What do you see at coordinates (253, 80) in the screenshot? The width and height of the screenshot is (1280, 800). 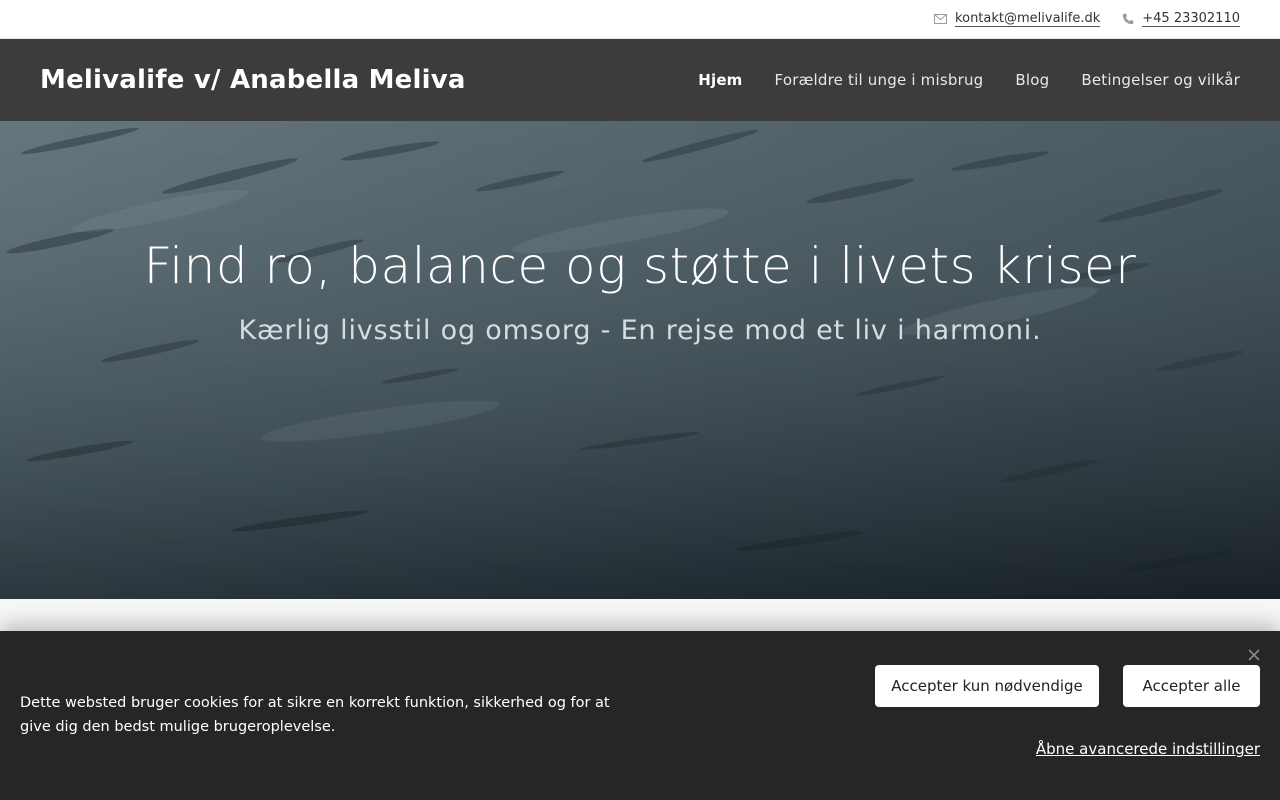 I see `site-logo: Melivalife v/ Anabella Meliva` at bounding box center [253, 80].